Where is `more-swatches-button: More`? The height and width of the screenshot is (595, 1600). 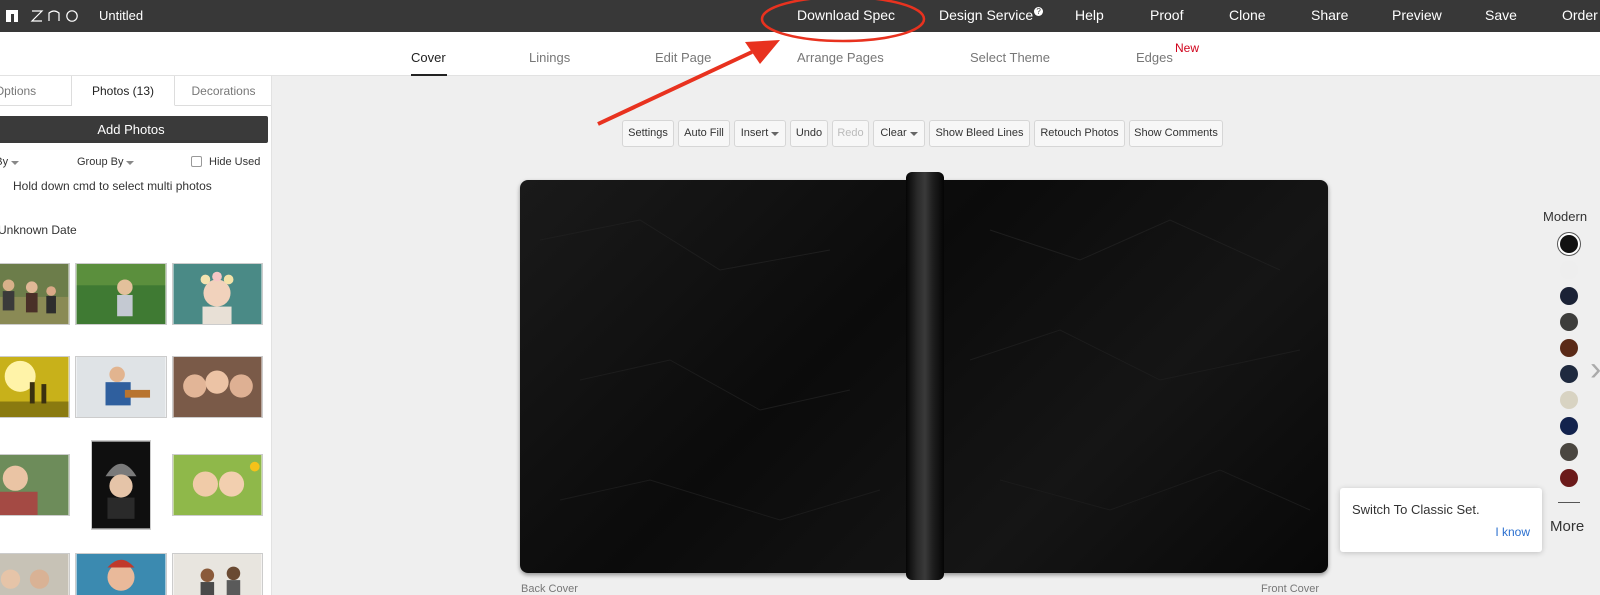 more-swatches-button: More is located at coordinates (1567, 526).